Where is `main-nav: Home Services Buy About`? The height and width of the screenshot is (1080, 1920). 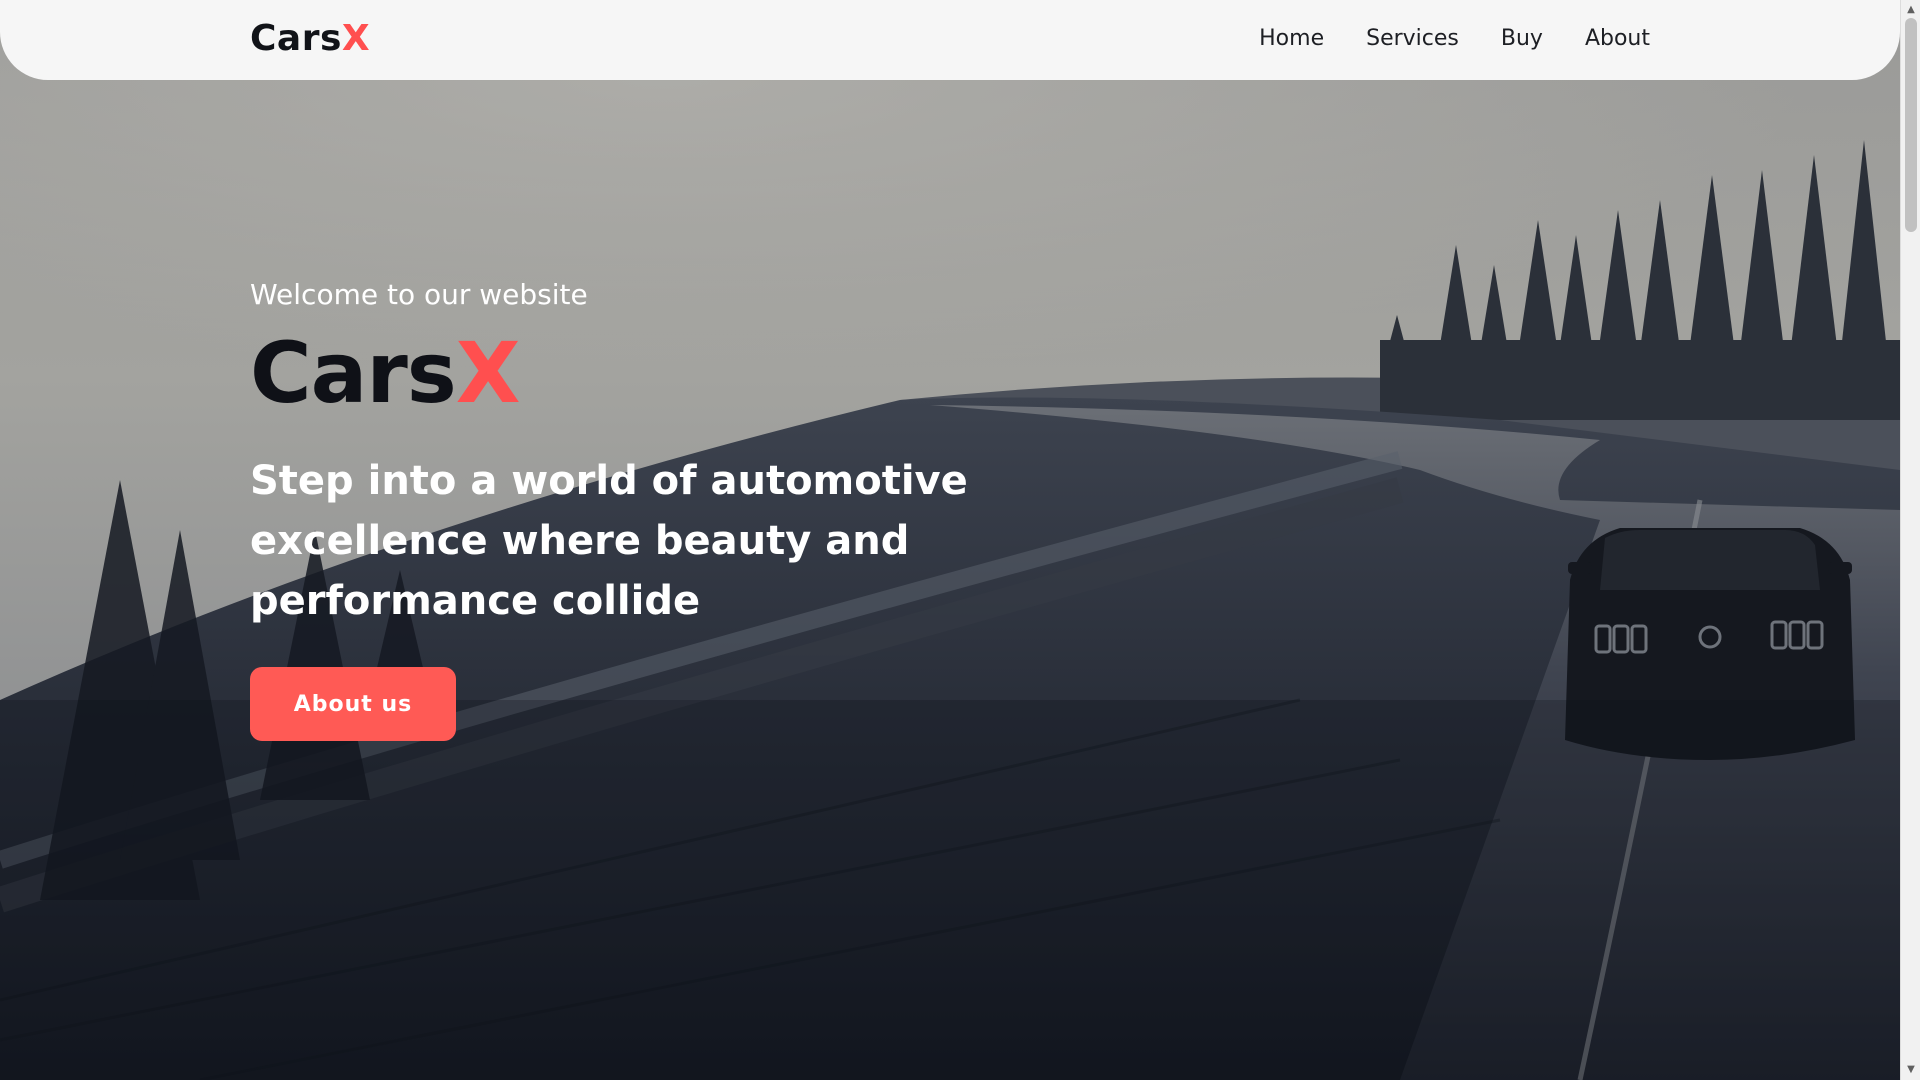
main-nav: Home Services Buy About is located at coordinates (1454, 38).